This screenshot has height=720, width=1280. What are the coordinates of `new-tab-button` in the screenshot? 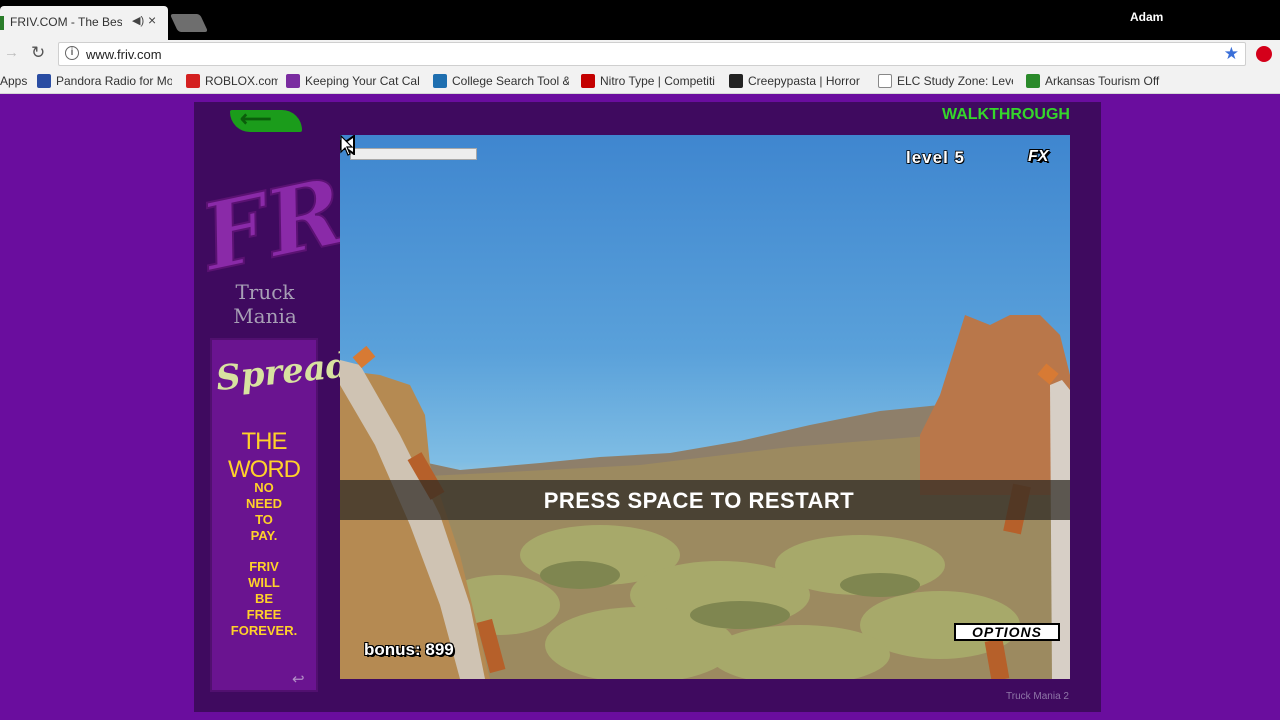 It's located at (189, 23).